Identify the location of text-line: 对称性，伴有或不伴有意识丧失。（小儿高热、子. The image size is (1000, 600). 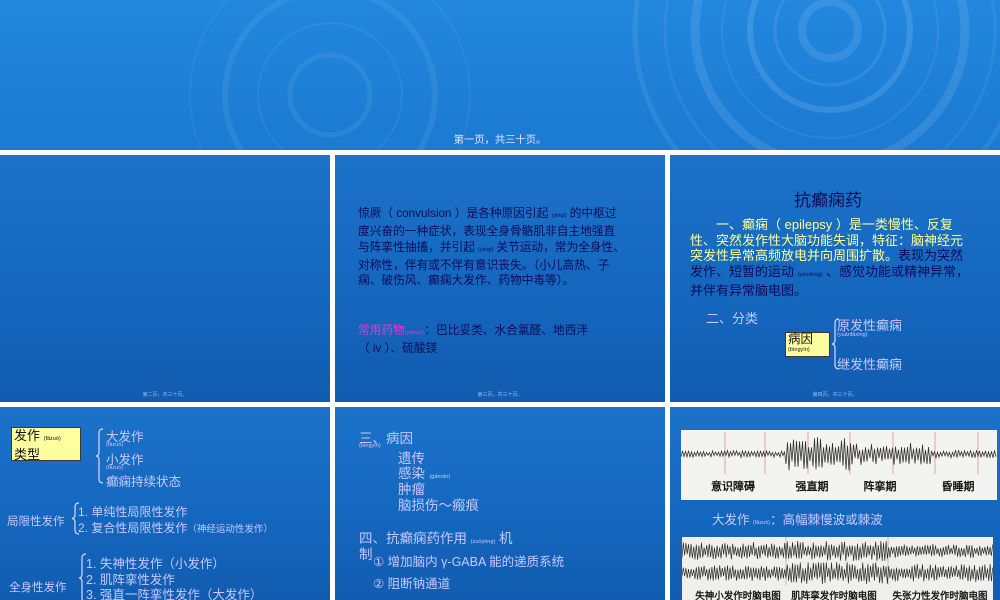
(491, 265).